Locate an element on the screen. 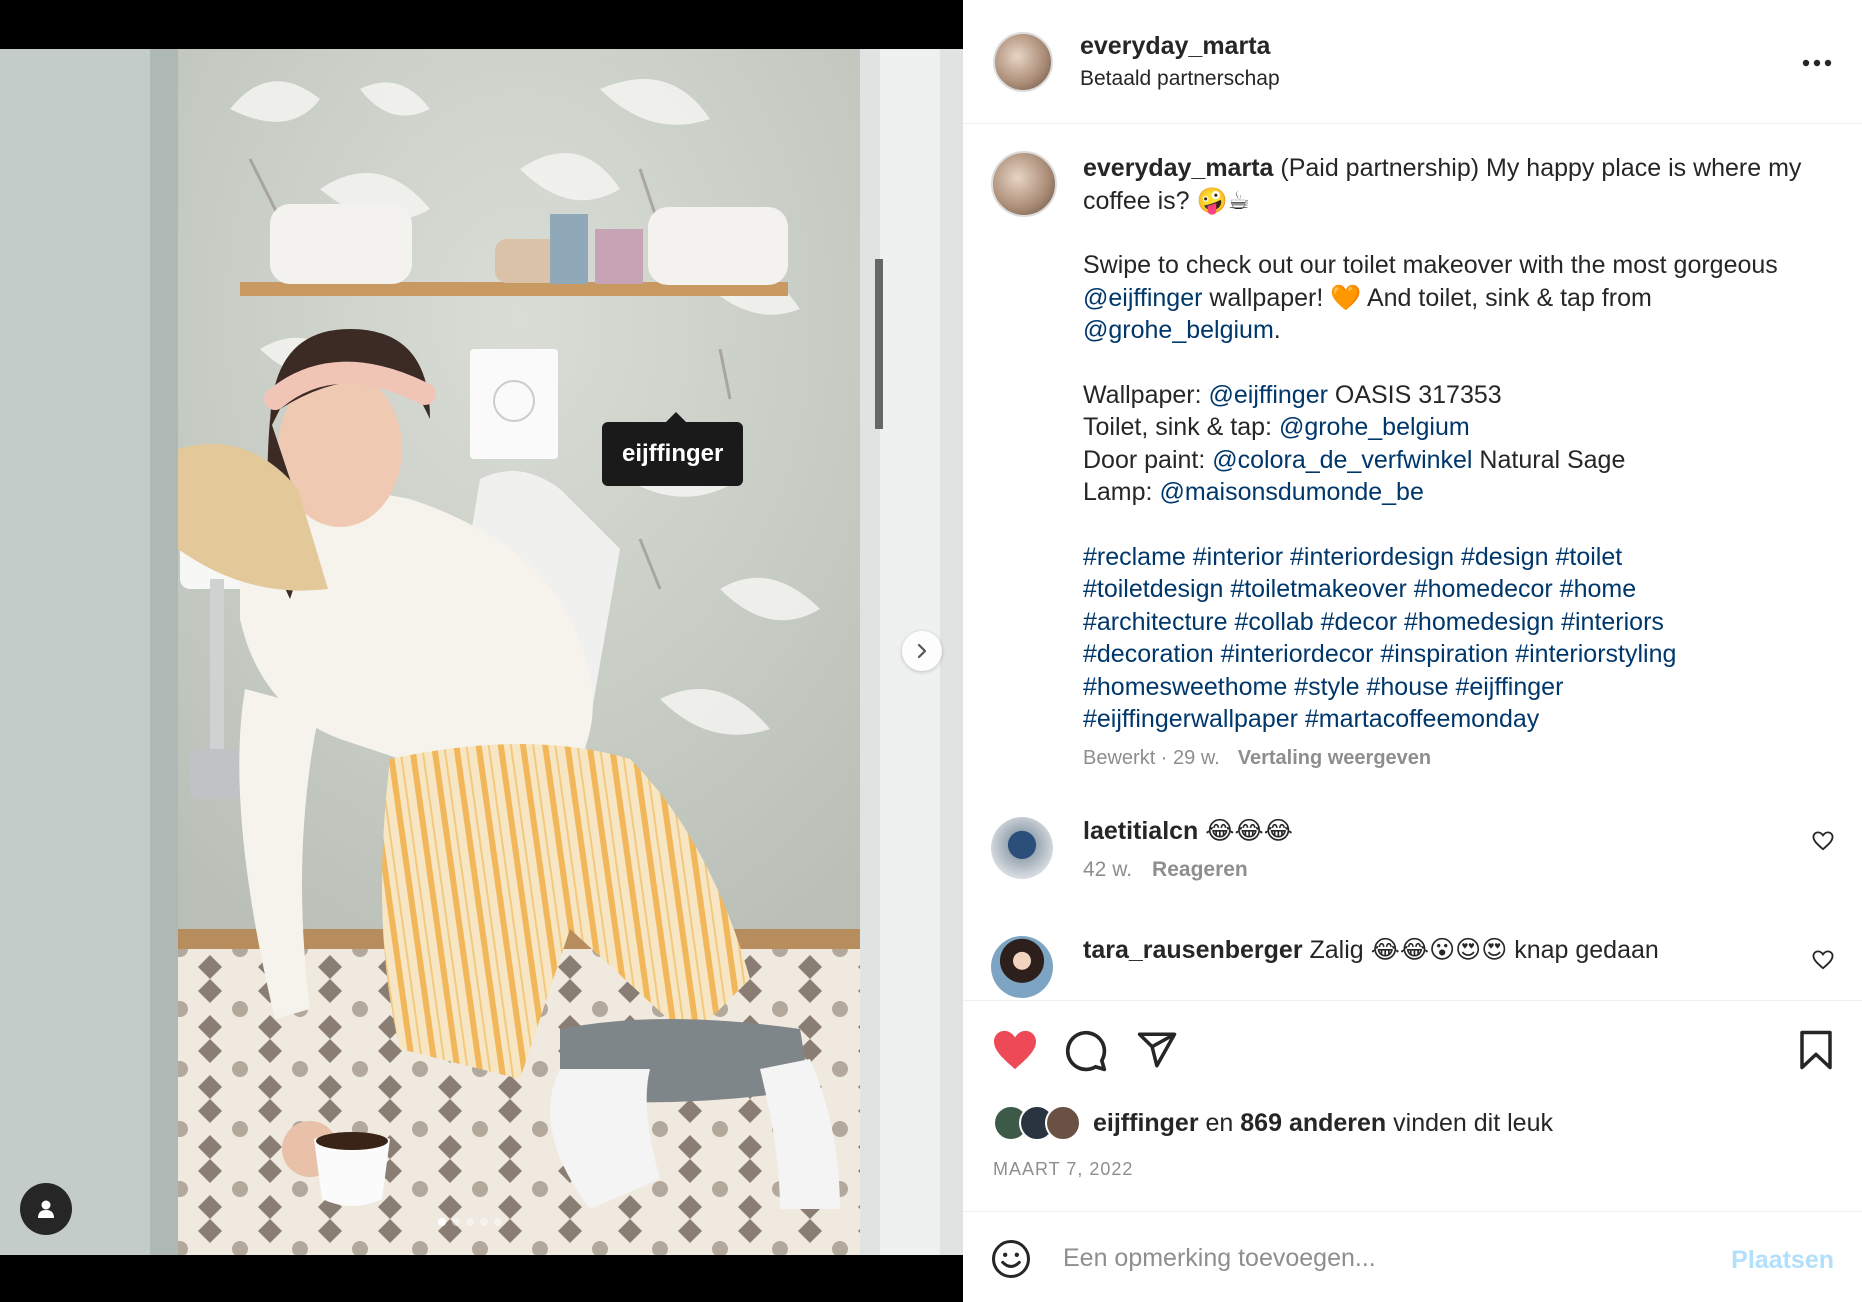 The image size is (1862, 1302). comment-text: Zalig 😂😂😮😍😍 knap gedaan is located at coordinates (1480, 950).